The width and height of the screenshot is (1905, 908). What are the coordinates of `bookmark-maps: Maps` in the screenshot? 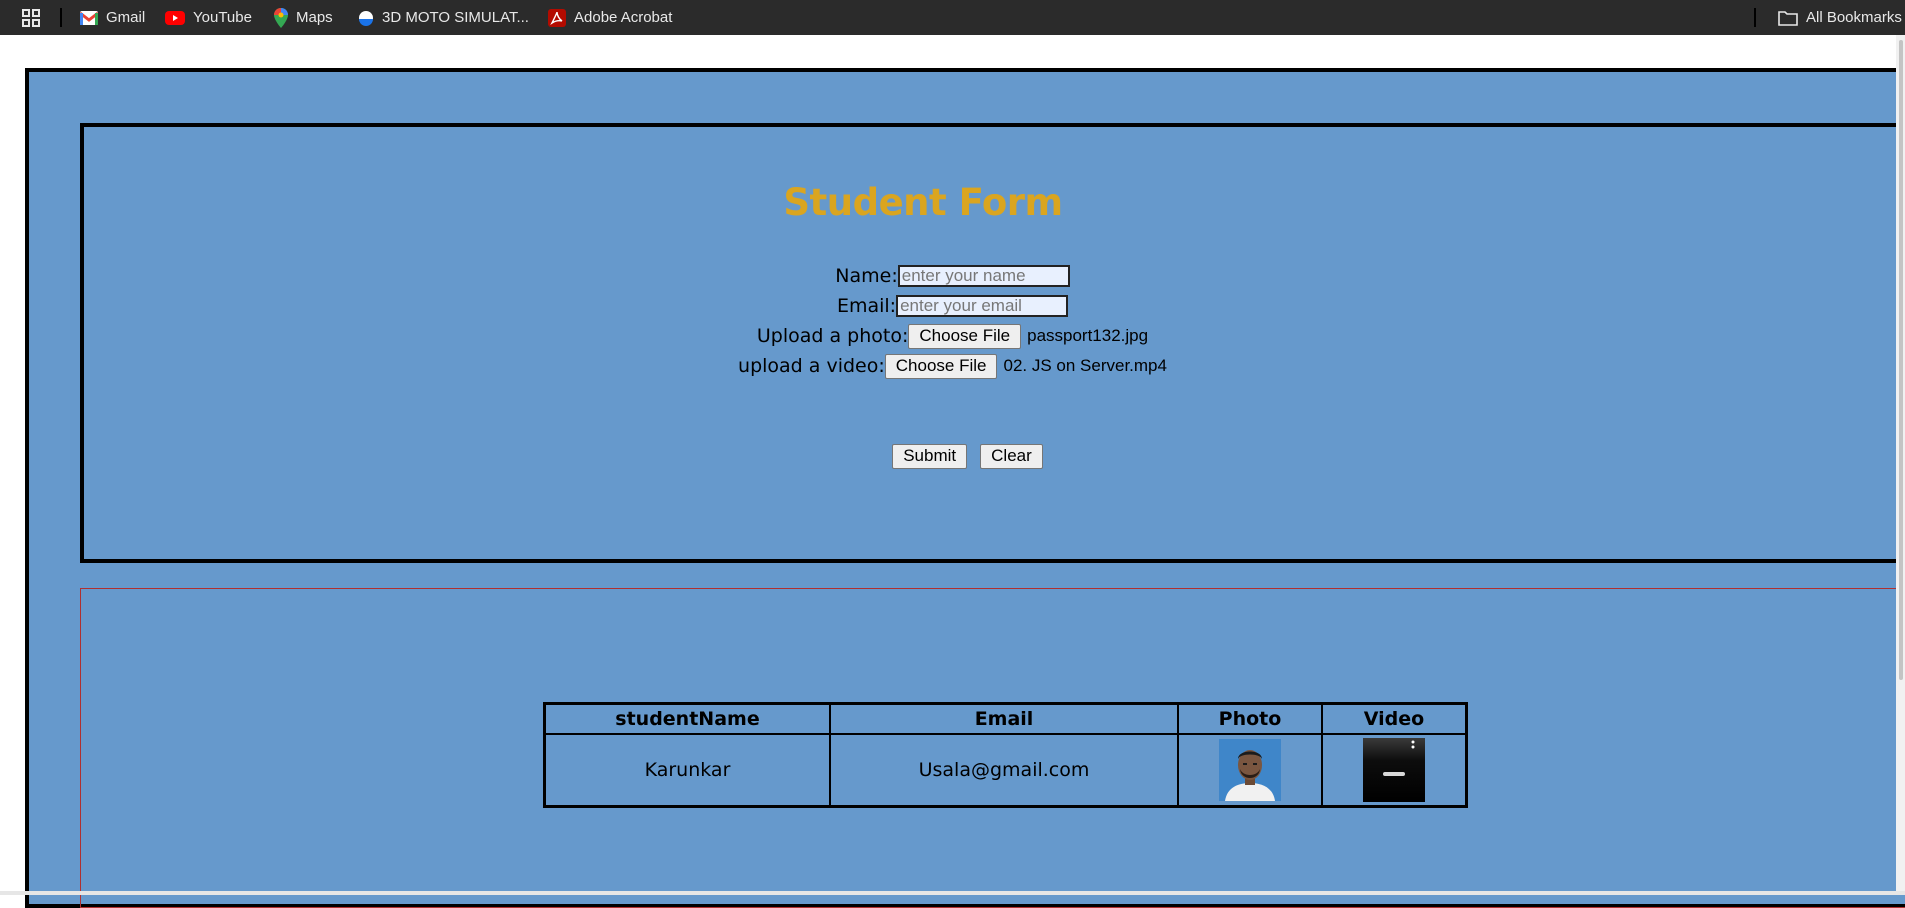 It's located at (303, 17).